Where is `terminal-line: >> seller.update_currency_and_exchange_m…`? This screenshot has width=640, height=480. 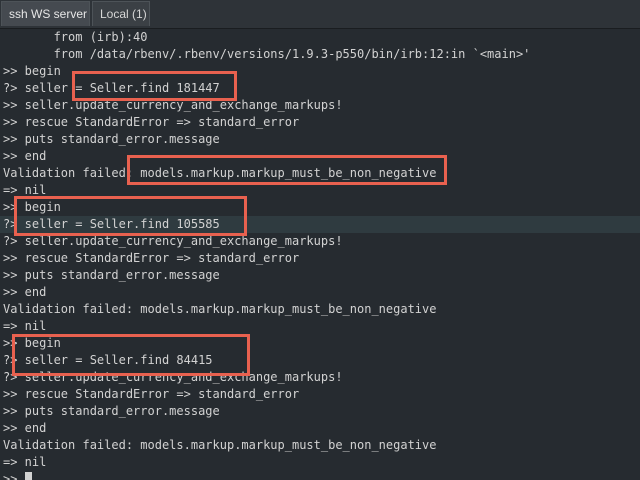
terminal-line: >> seller.update_currency_and_exchange_m… is located at coordinates (173, 105).